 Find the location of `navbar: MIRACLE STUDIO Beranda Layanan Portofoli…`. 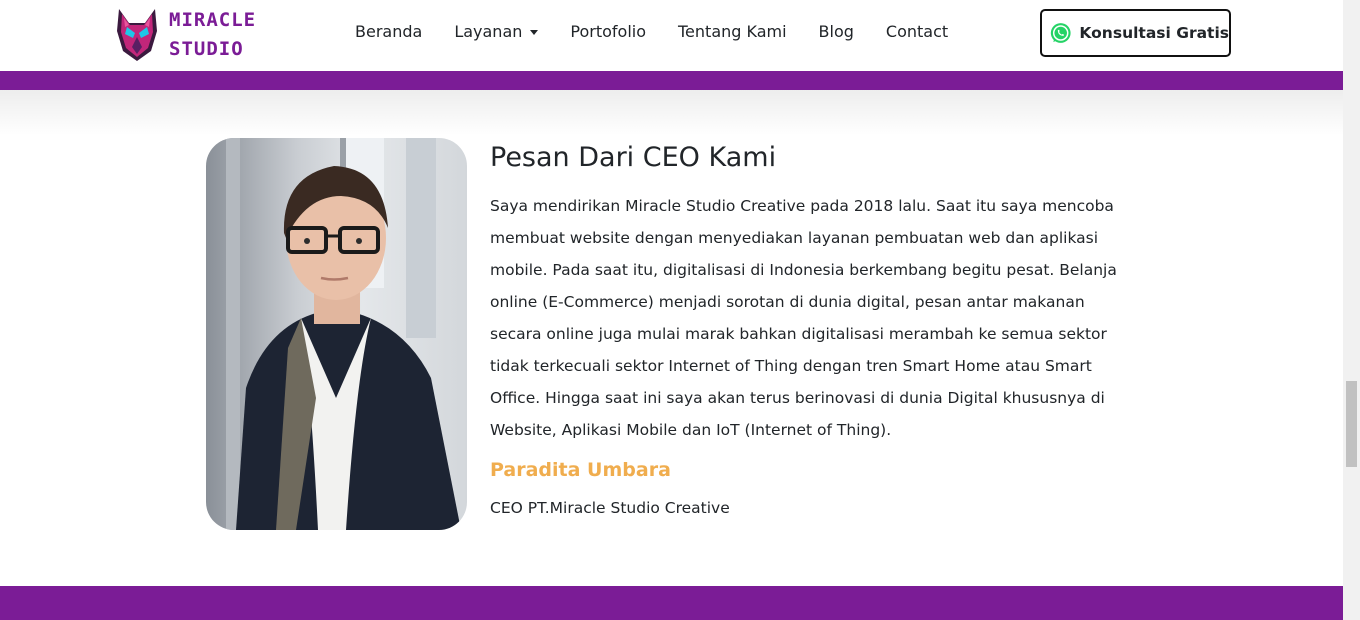

navbar: MIRACLE STUDIO Beranda Layanan Portofoli… is located at coordinates (671, 35).